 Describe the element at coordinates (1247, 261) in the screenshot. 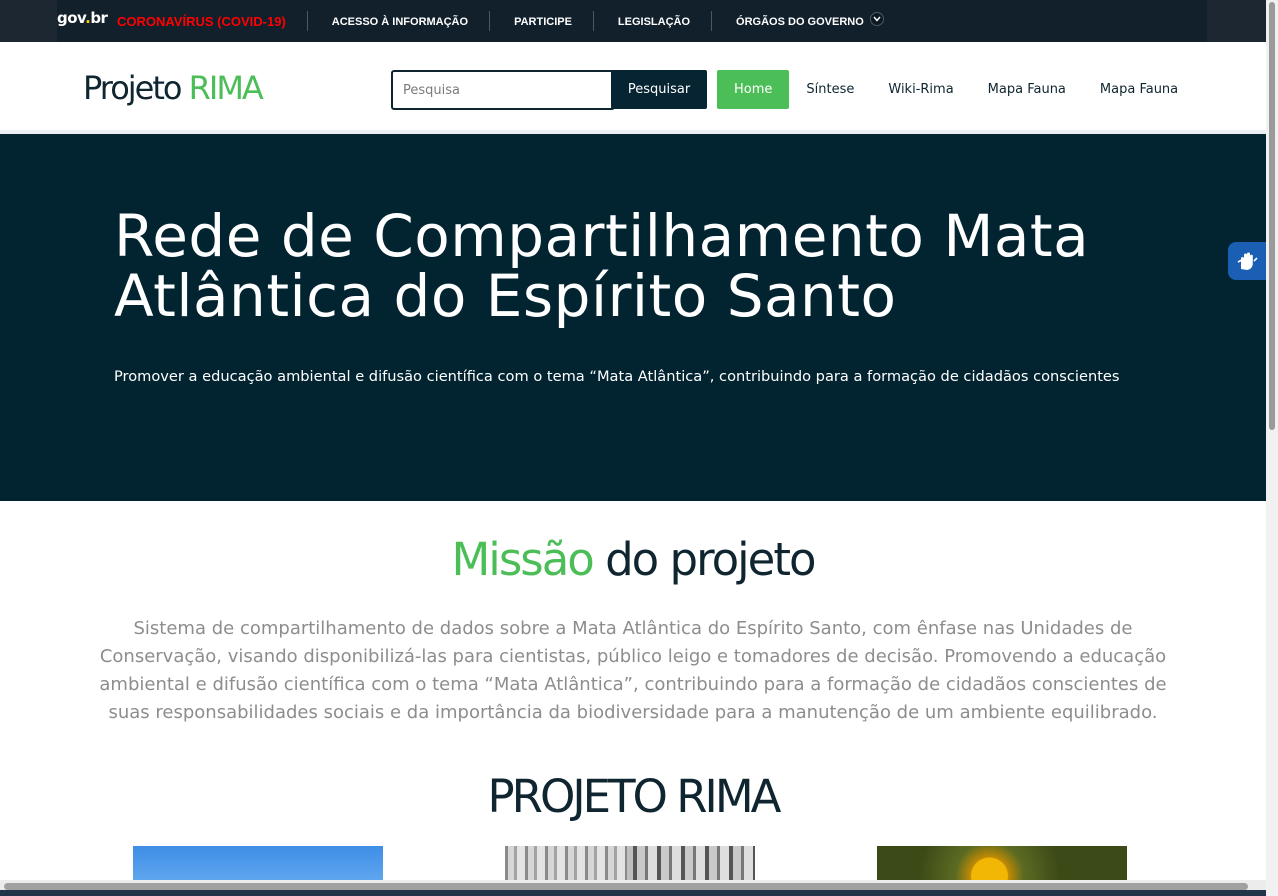

I see `sign-language-hands-icon` at that location.